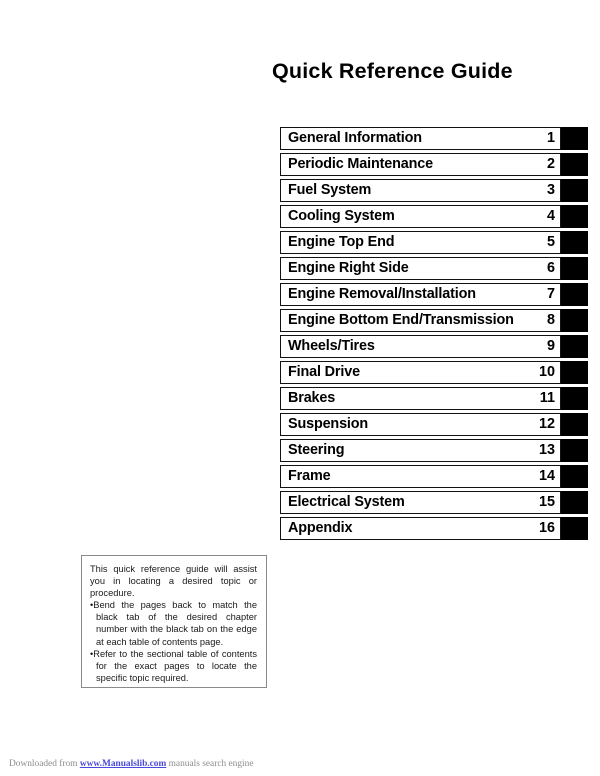 Image resolution: width=600 pixels, height=776 pixels. I want to click on chapter-entry: Steering 13, so click(420, 450).